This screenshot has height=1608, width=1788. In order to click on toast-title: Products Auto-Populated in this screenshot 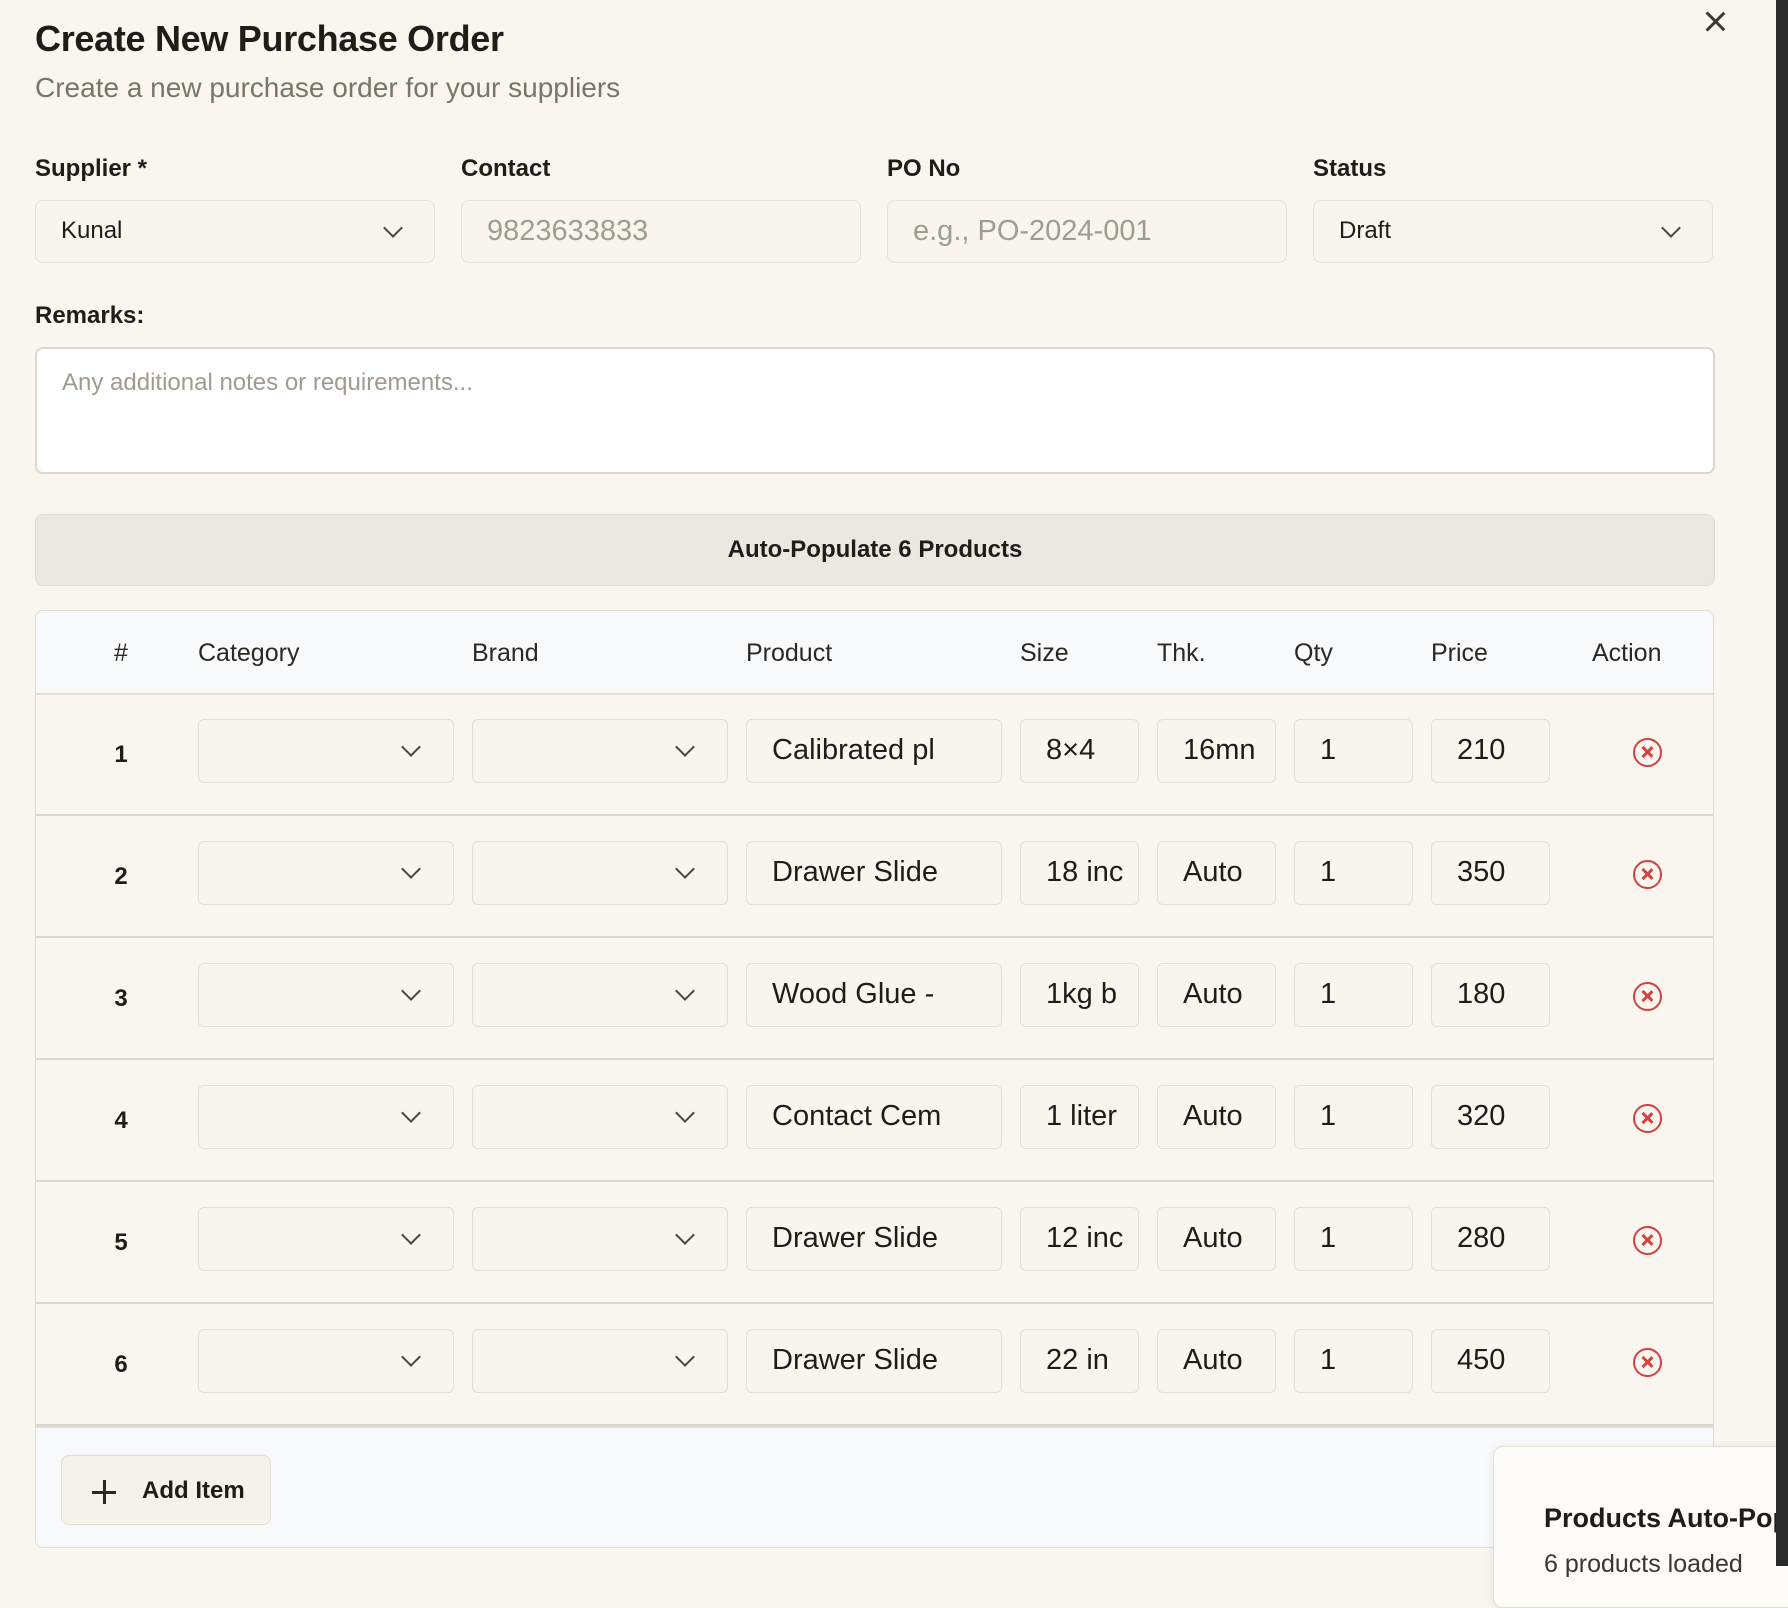, I will do `click(1666, 1518)`.